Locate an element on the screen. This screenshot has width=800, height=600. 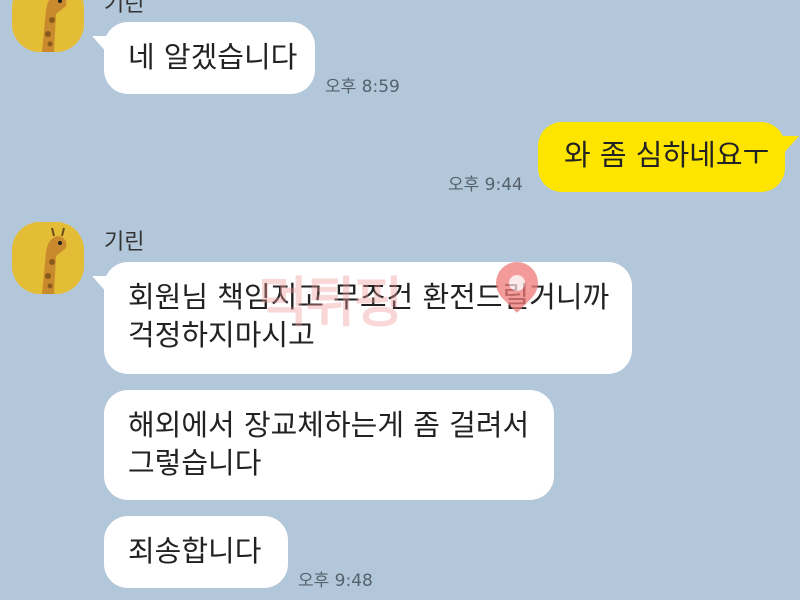
bubble-tail is located at coordinates (791, 145).